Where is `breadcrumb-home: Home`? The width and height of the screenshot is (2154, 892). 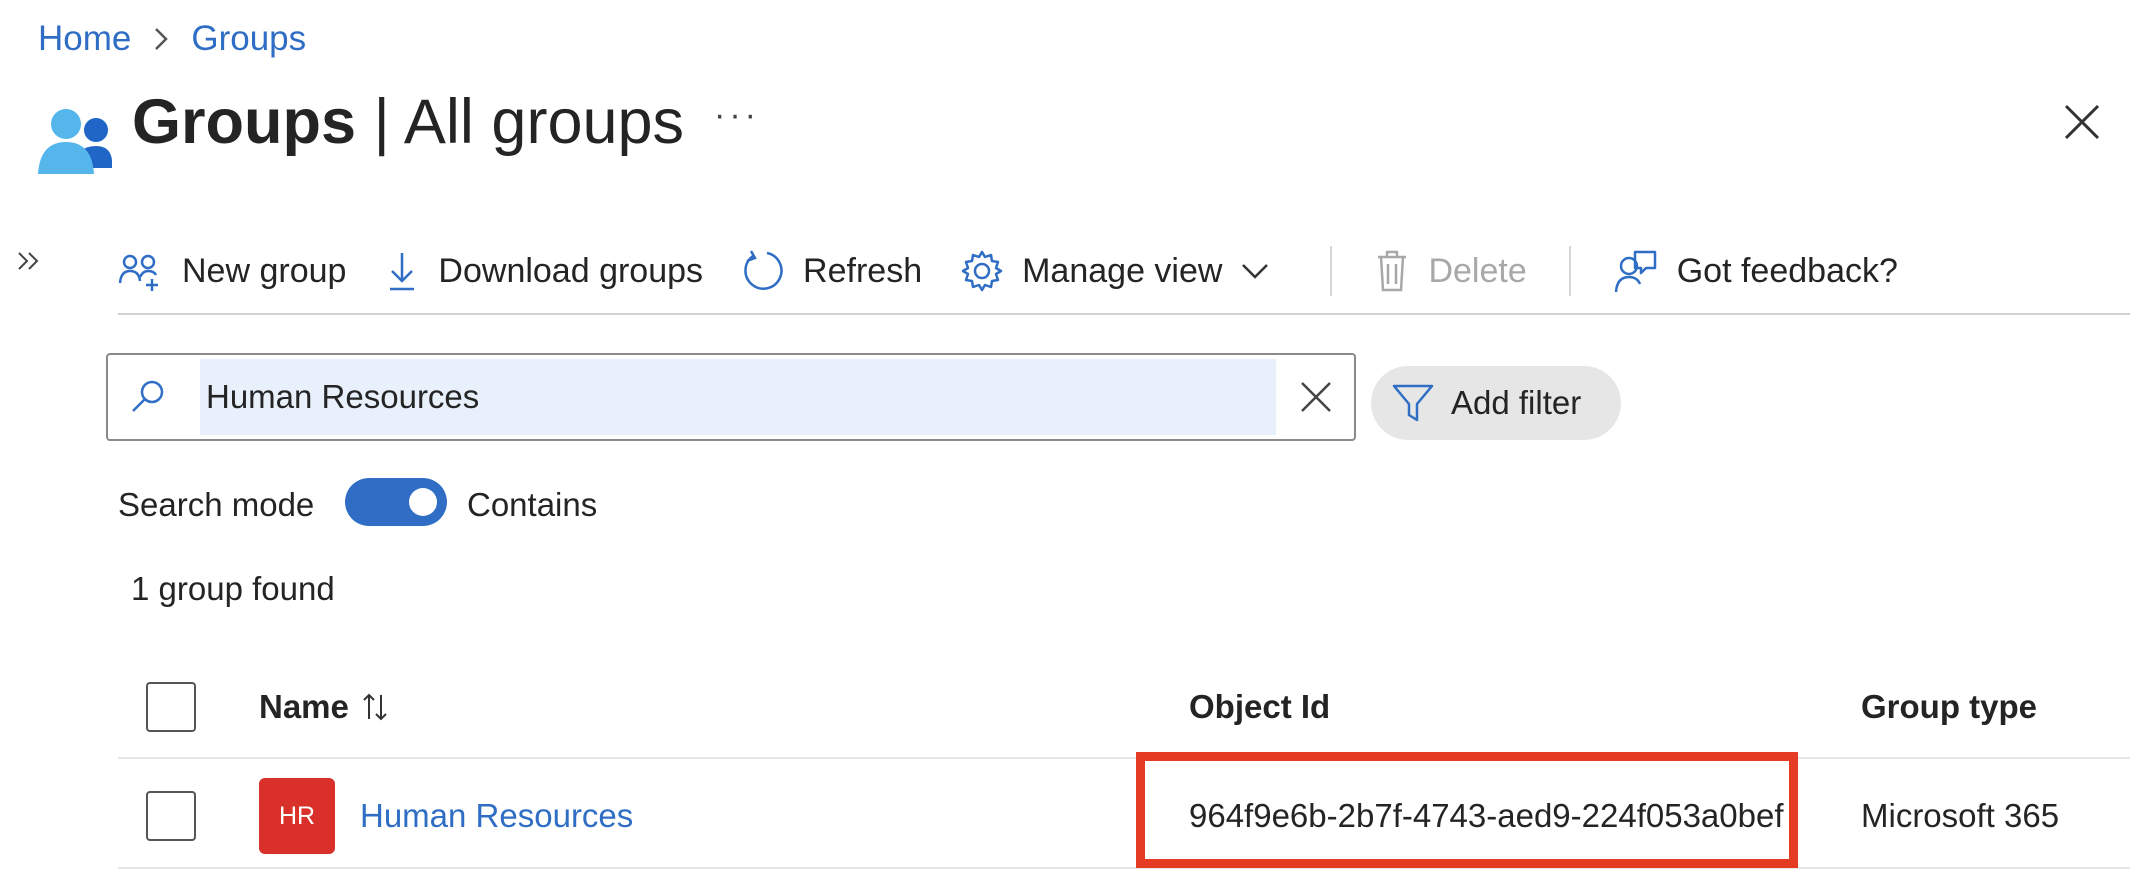 breadcrumb-home: Home is located at coordinates (84, 39).